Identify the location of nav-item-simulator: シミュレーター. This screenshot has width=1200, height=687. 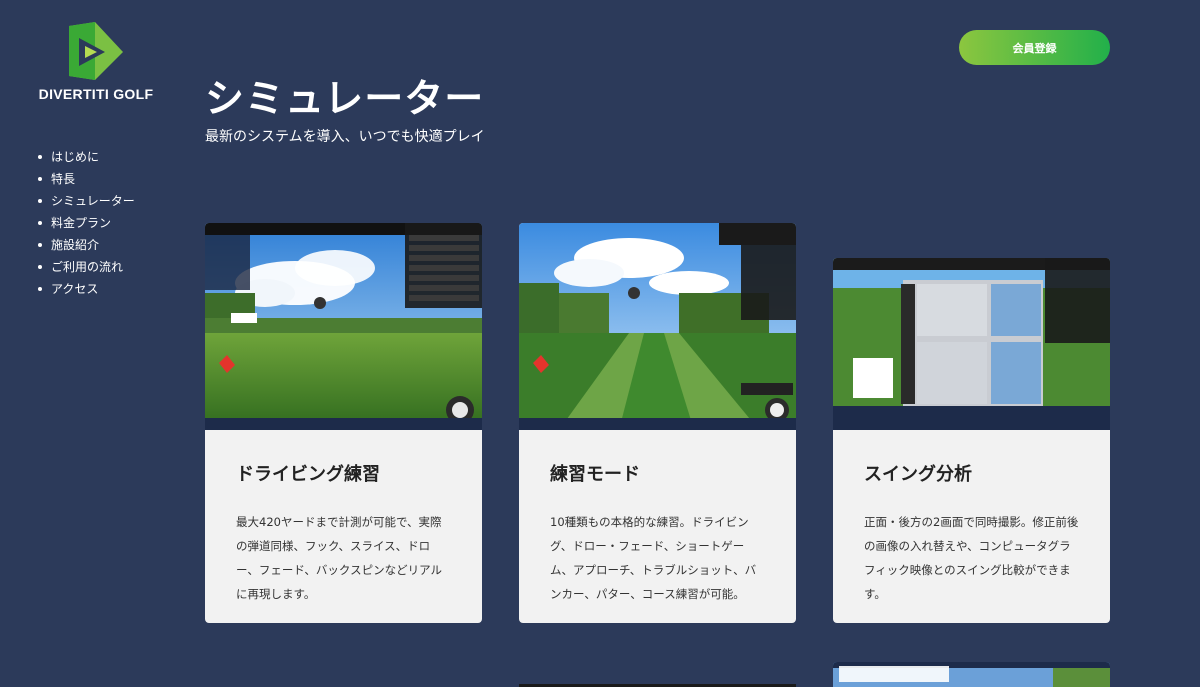
(86, 201).